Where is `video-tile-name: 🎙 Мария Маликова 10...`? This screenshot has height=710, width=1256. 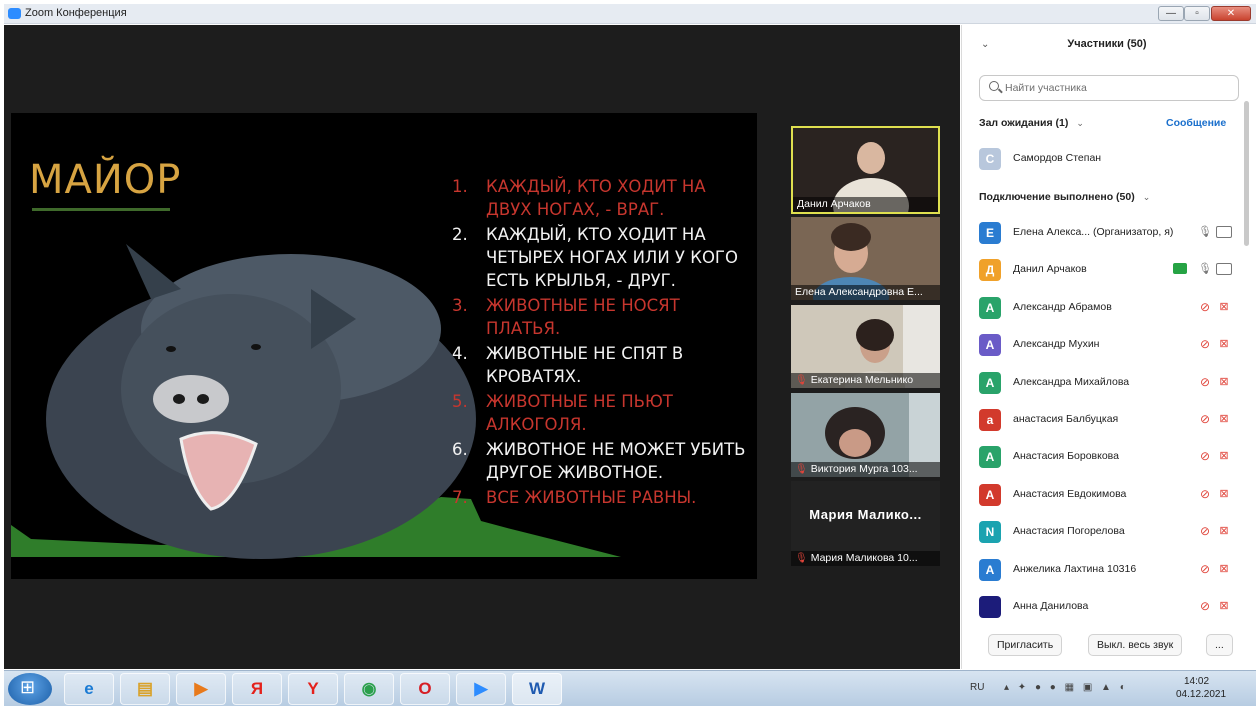
video-tile-name: 🎙 Мария Маликова 10... is located at coordinates (865, 558).